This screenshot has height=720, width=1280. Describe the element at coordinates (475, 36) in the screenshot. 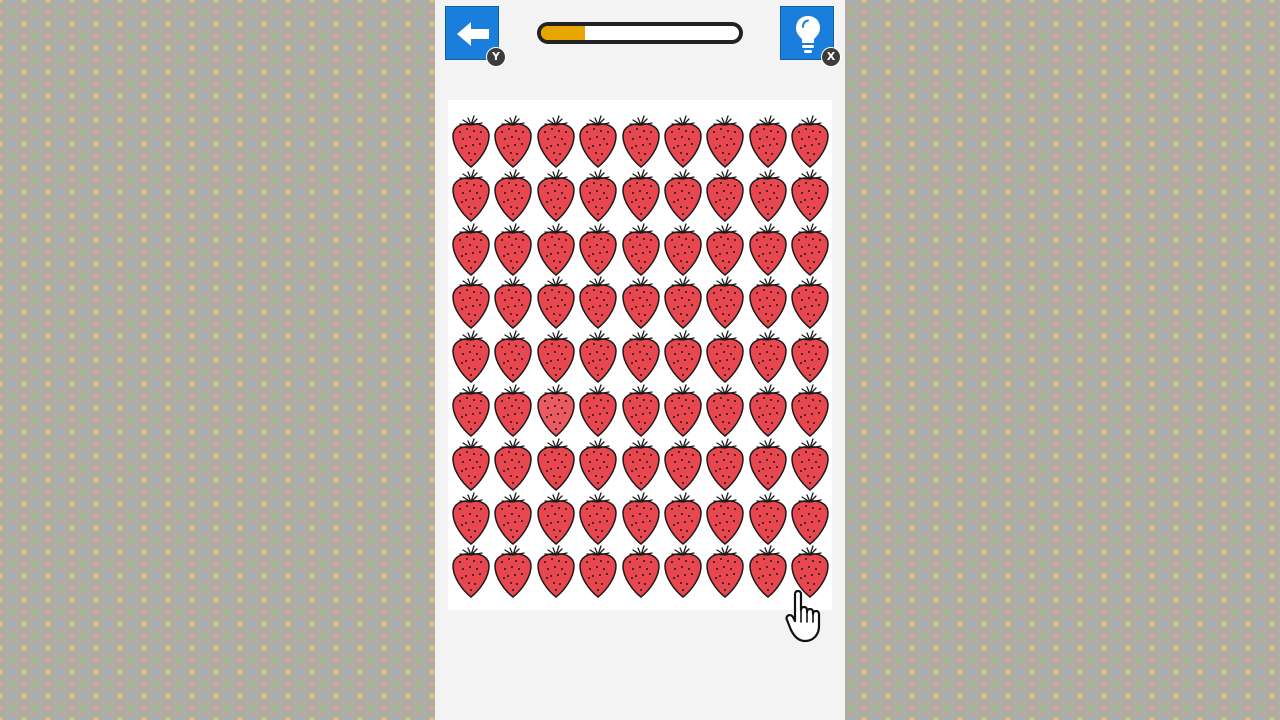

I see `back-button: Y` at that location.